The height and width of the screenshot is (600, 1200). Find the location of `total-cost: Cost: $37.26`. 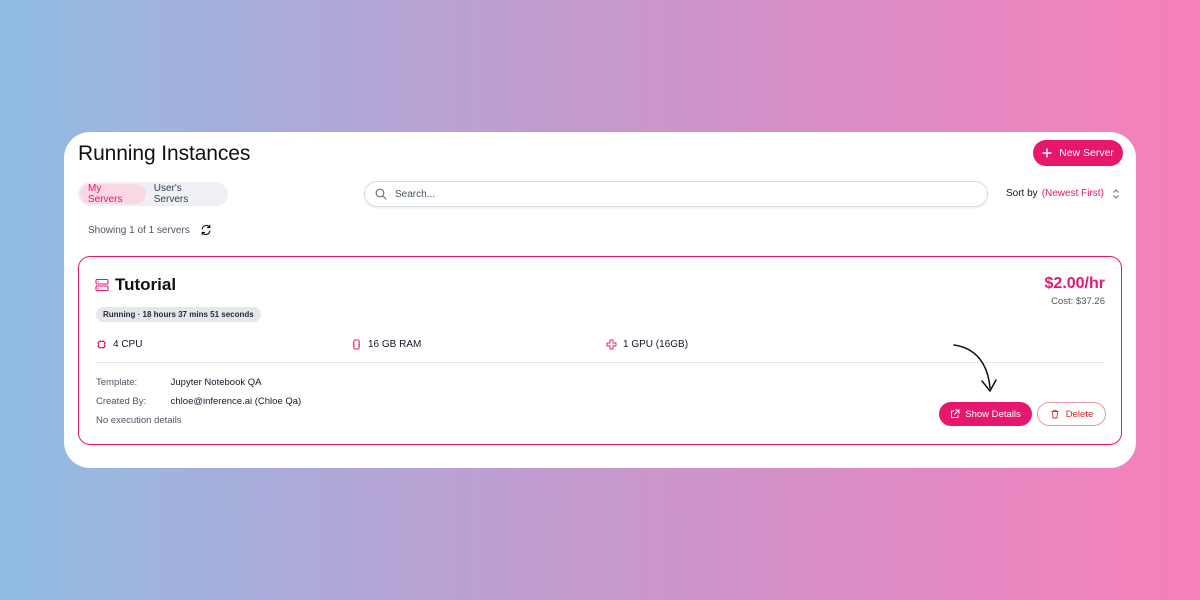

total-cost: Cost: $37.26 is located at coordinates (1078, 301).